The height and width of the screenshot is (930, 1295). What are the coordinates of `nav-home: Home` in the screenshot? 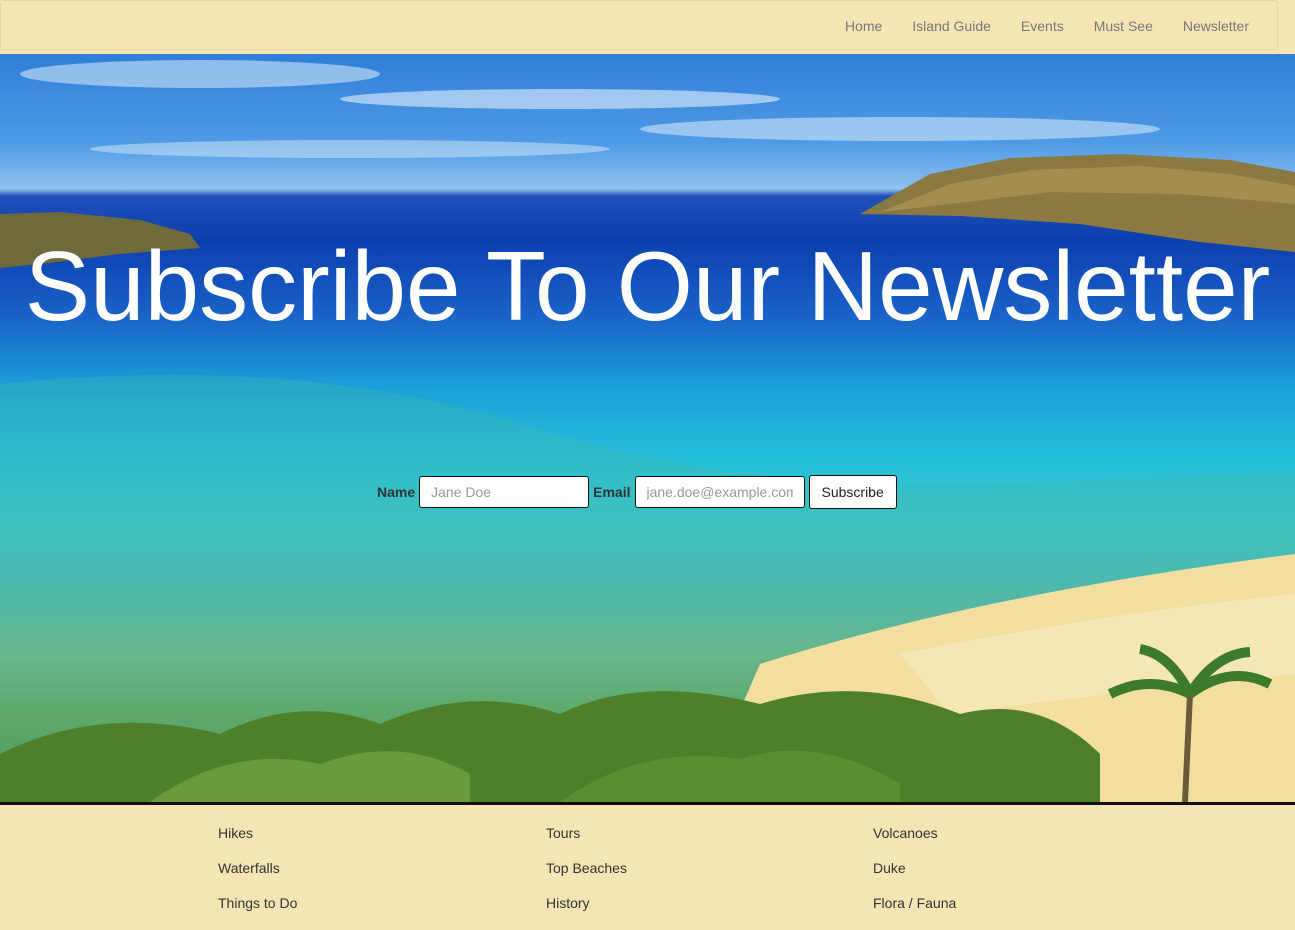 It's located at (863, 26).